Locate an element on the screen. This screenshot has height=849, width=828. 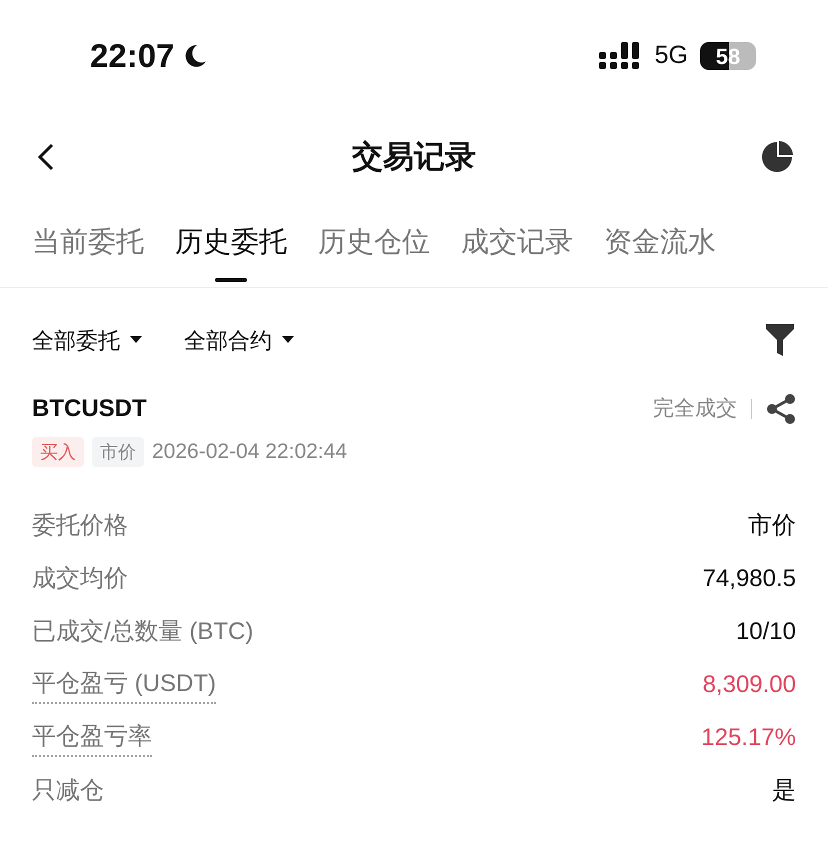
status-time: 22:07 is located at coordinates (132, 56).